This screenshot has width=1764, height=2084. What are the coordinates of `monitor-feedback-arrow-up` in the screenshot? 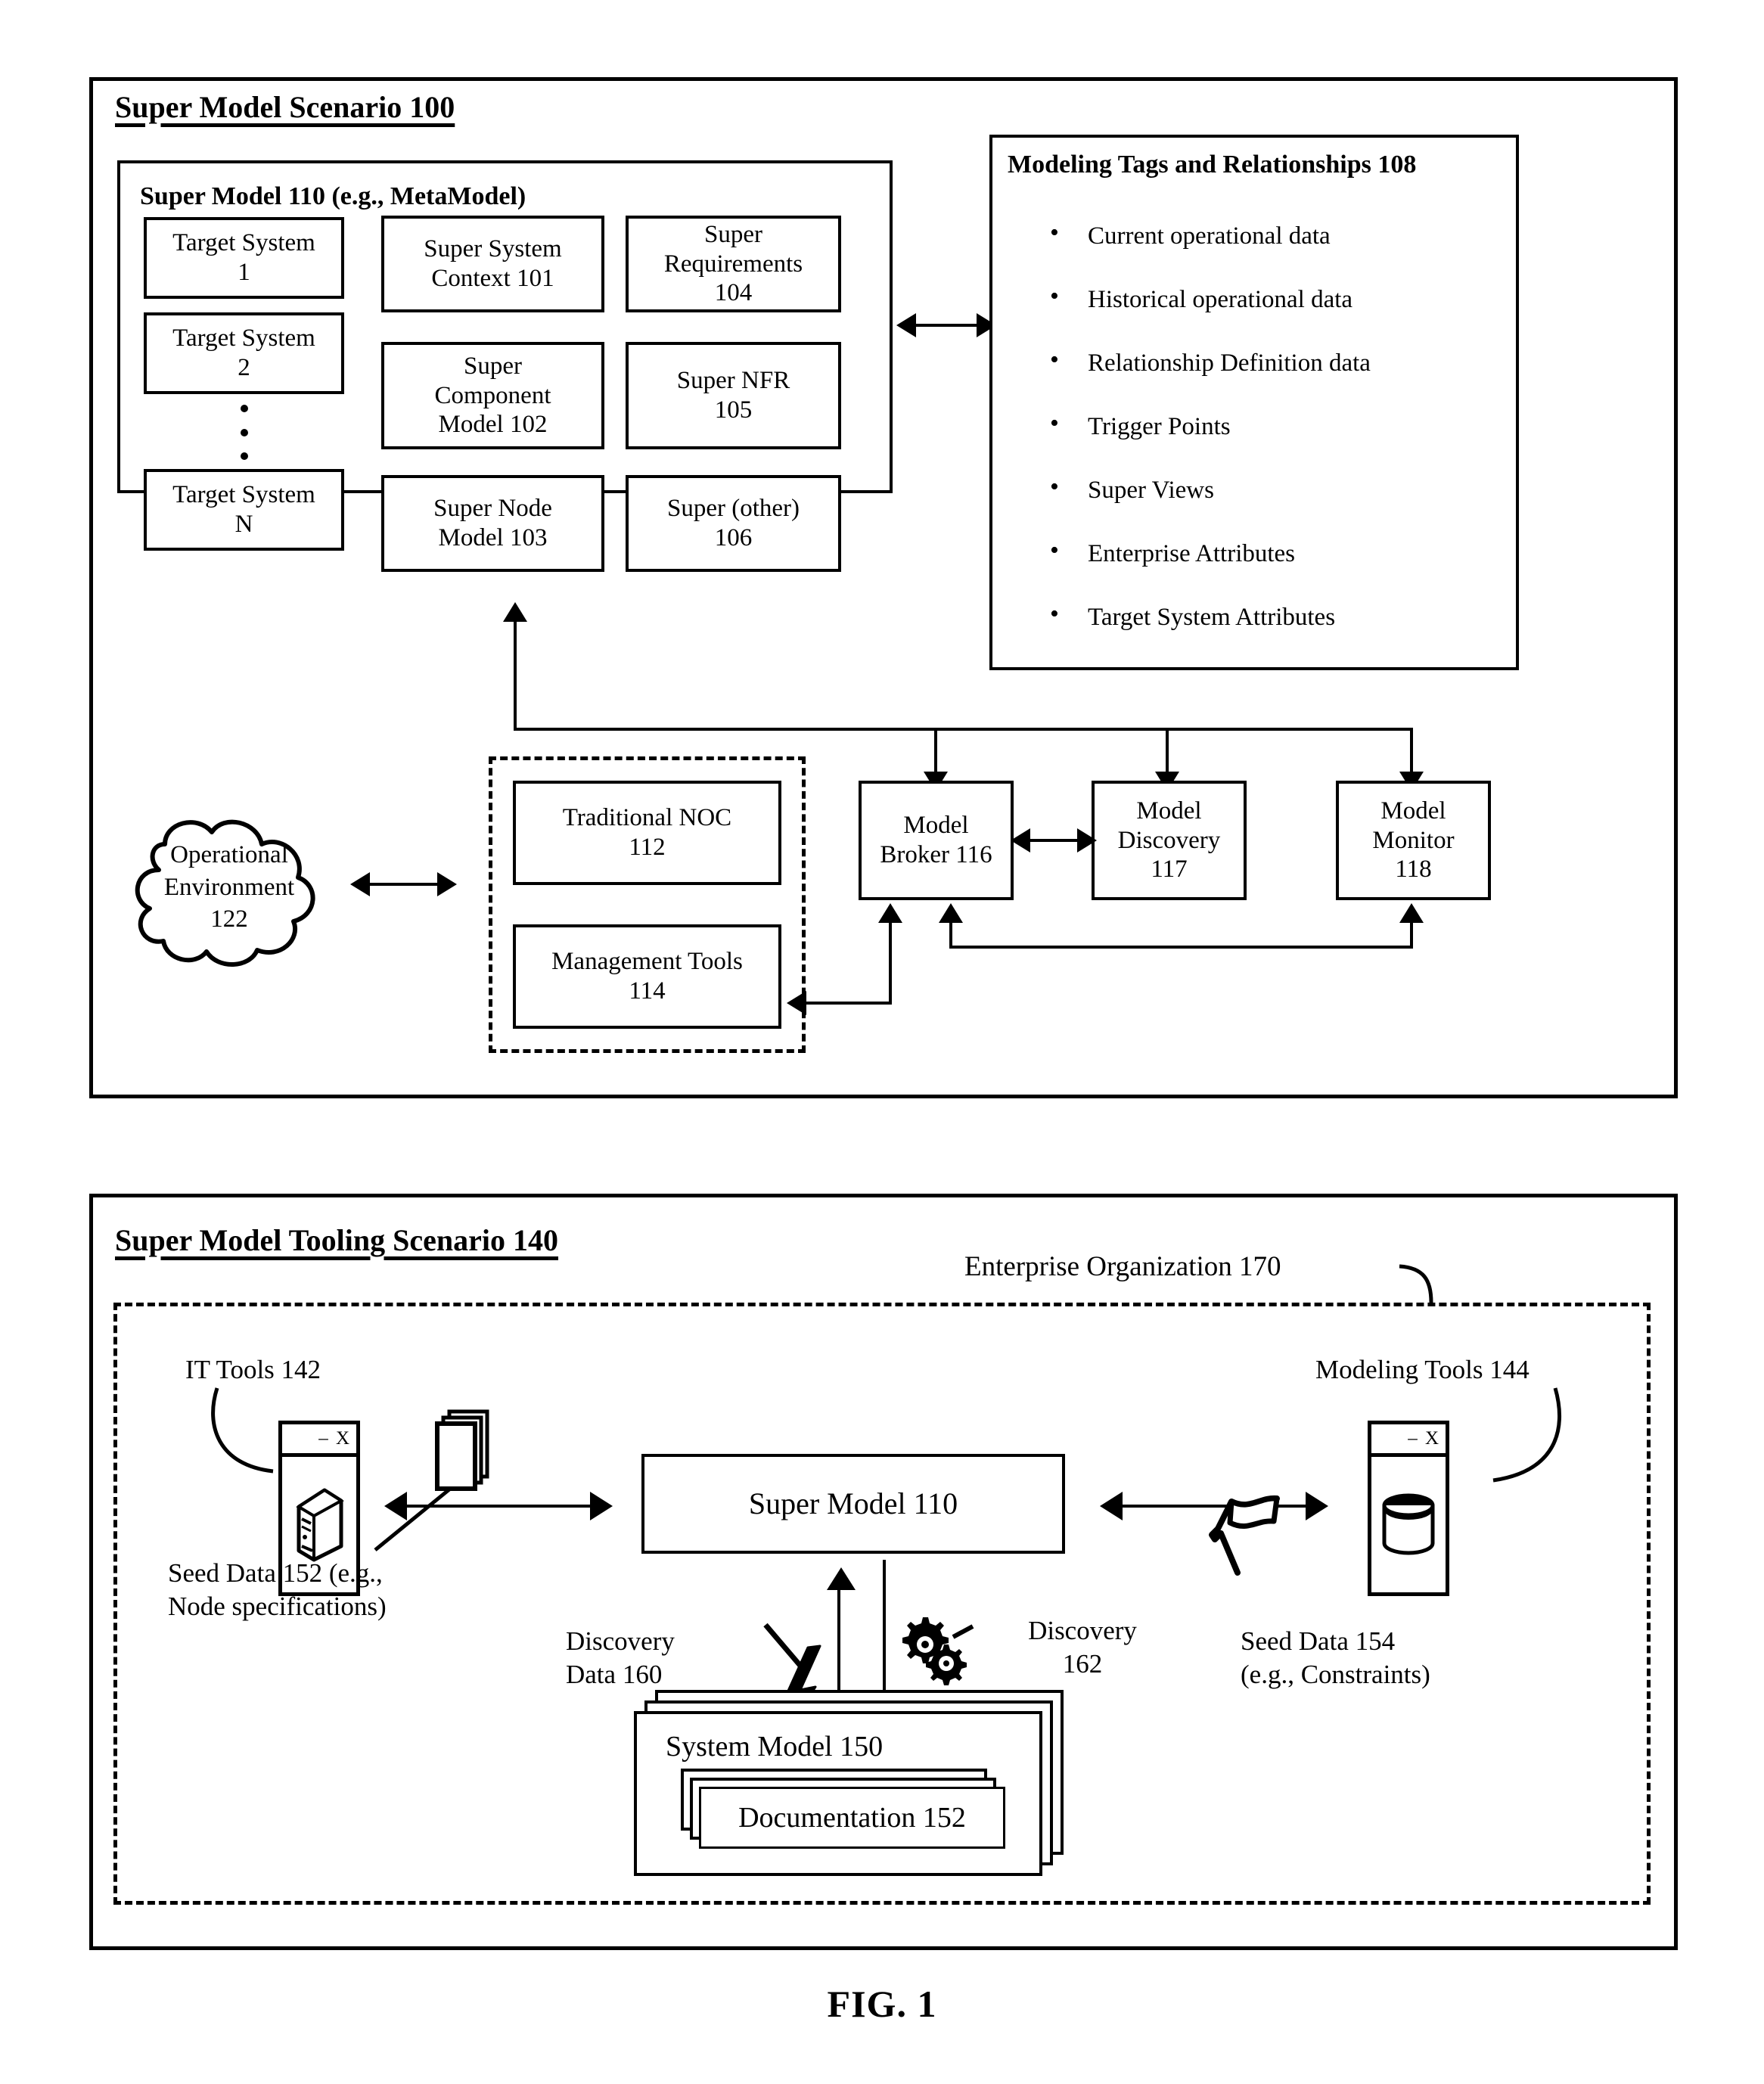 It's located at (1411, 913).